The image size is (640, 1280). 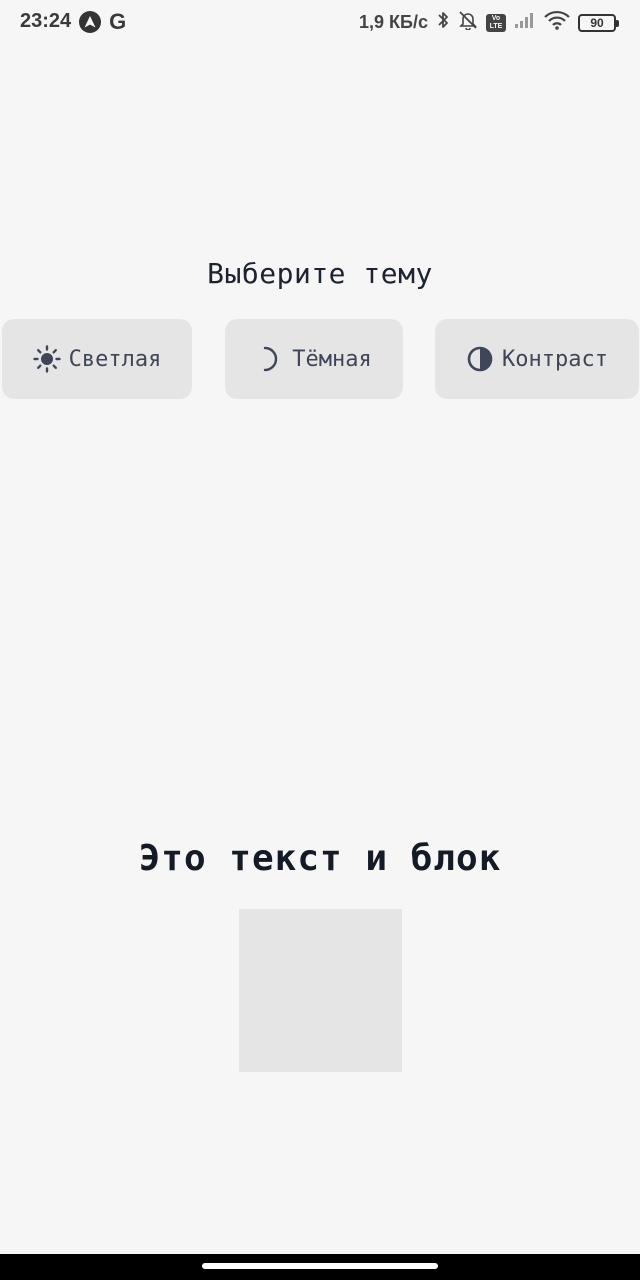 I want to click on theme-contrast-button: Контраст, so click(x=537, y=359).